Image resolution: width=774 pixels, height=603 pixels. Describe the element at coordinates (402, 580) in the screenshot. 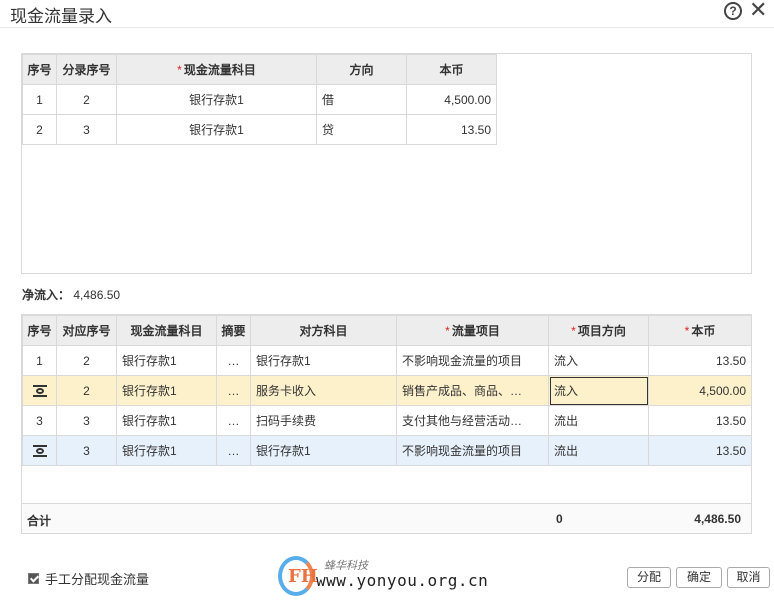

I see `watermark-url: www.yonyou.org.cn` at that location.